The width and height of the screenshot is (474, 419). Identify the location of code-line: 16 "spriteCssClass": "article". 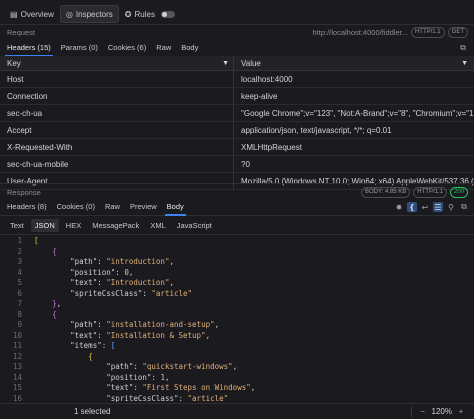
(237, 398).